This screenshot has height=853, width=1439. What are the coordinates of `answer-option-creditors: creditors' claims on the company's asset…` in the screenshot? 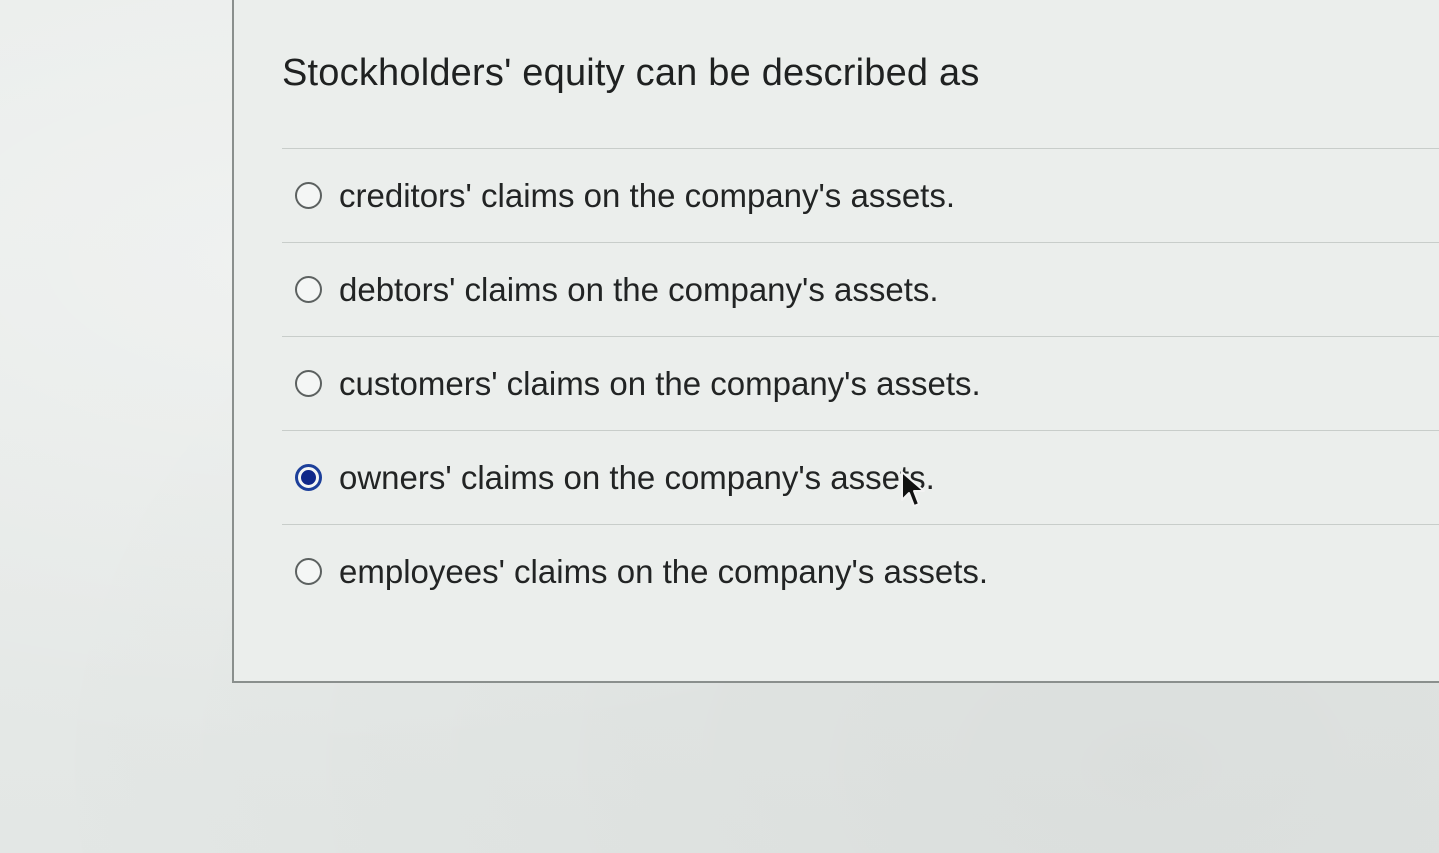 It's located at (860, 195).